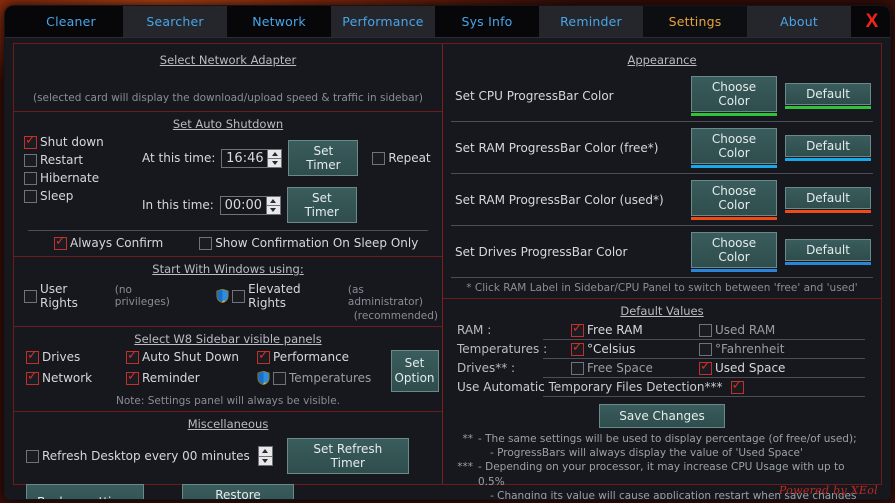  What do you see at coordinates (191, 377) in the screenshot?
I see `panel-option-reminder: Reminder` at bounding box center [191, 377].